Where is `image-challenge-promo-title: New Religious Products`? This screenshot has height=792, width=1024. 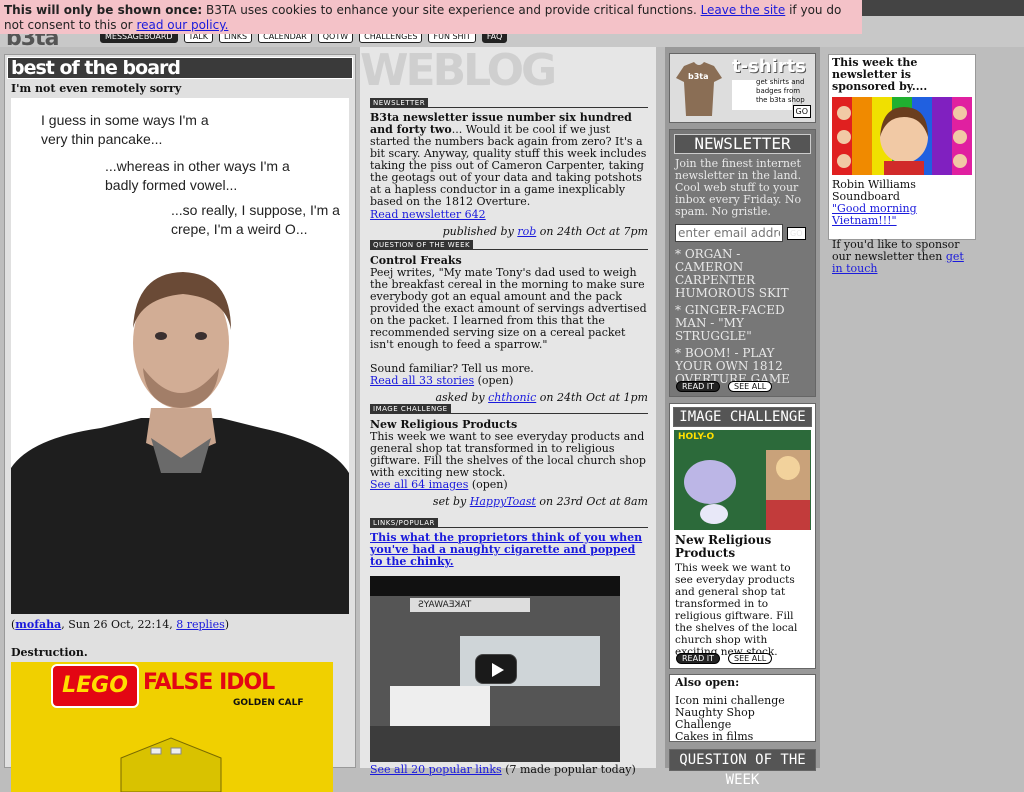 image-challenge-promo-title: New Religious Products is located at coordinates (723, 546).